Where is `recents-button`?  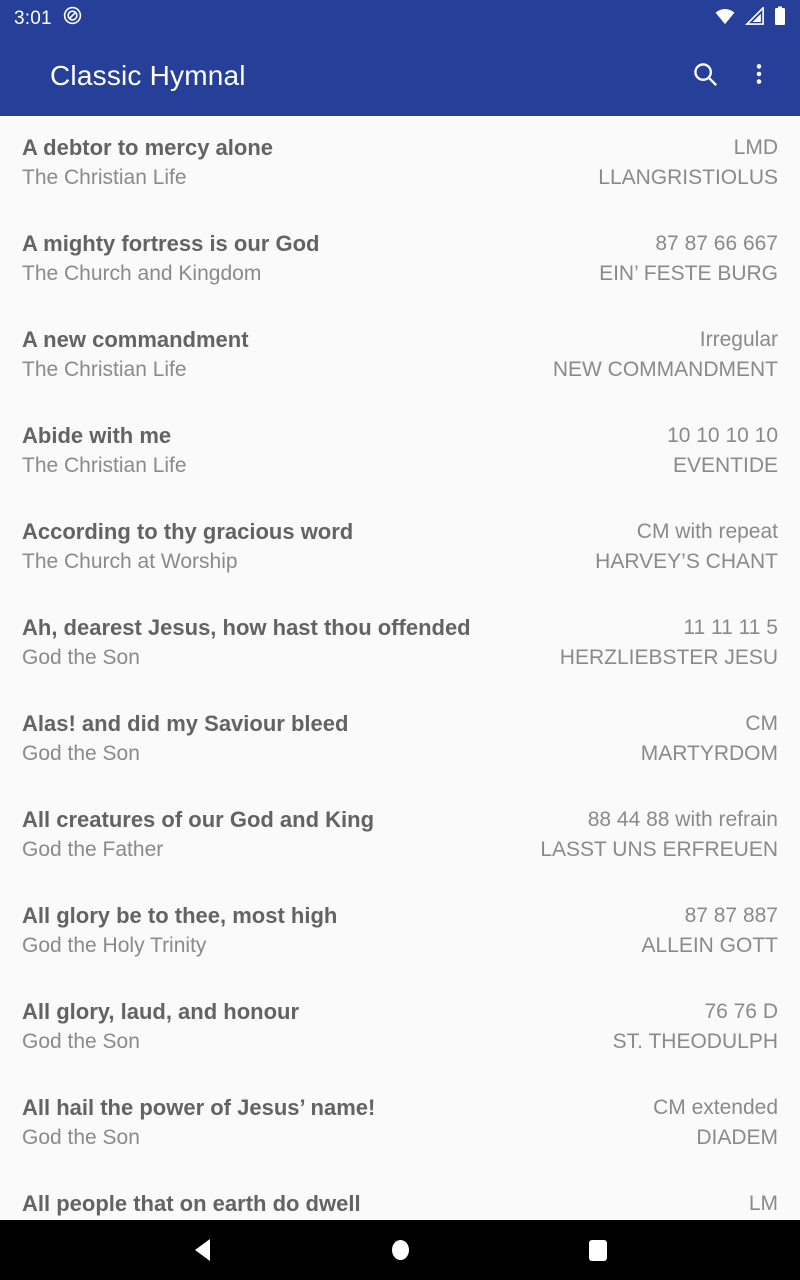
recents-button is located at coordinates (598, 1250).